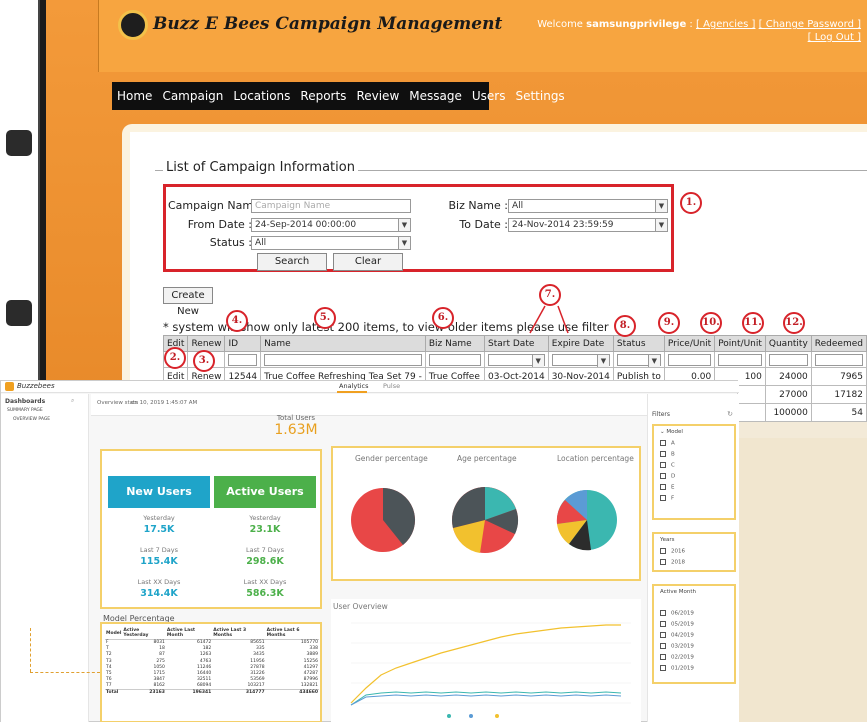 The image size is (867, 722). I want to click on table-cell: 434660, so click(292, 692).